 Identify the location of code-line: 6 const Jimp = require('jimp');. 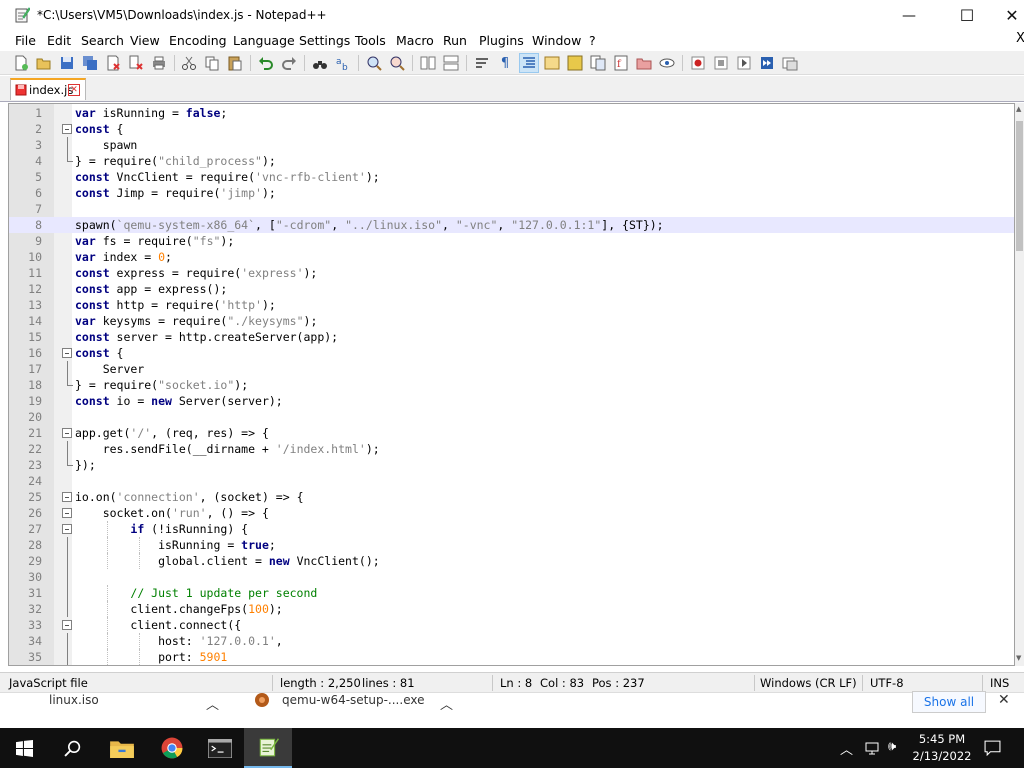
(511, 193).